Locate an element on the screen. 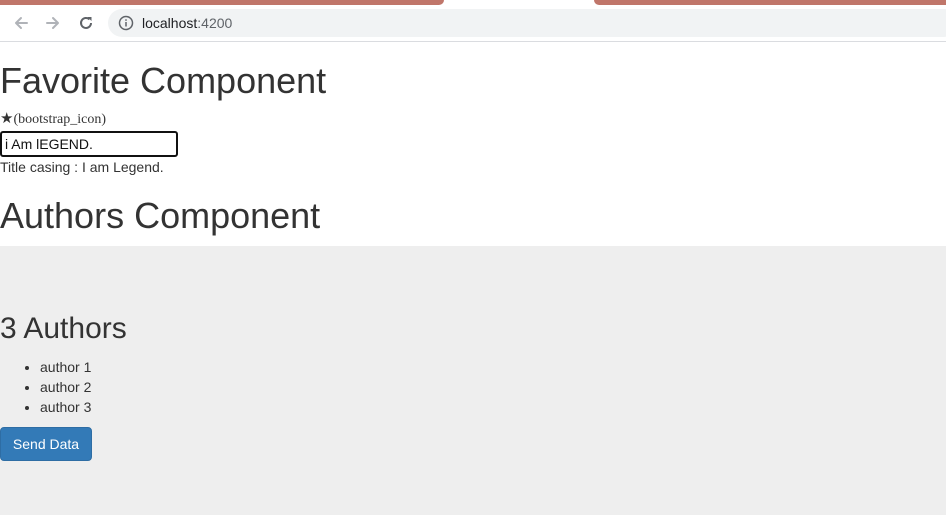 This screenshot has height=515, width=946. arrow-right-icon is located at coordinates (52, 23).